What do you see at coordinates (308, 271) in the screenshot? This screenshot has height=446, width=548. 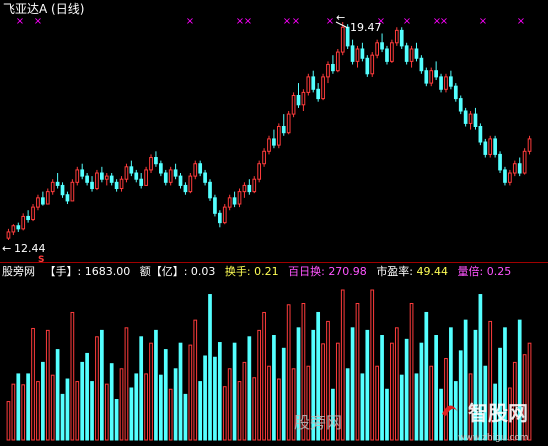 I see `info-hundred-day-label: 百日换:` at bounding box center [308, 271].